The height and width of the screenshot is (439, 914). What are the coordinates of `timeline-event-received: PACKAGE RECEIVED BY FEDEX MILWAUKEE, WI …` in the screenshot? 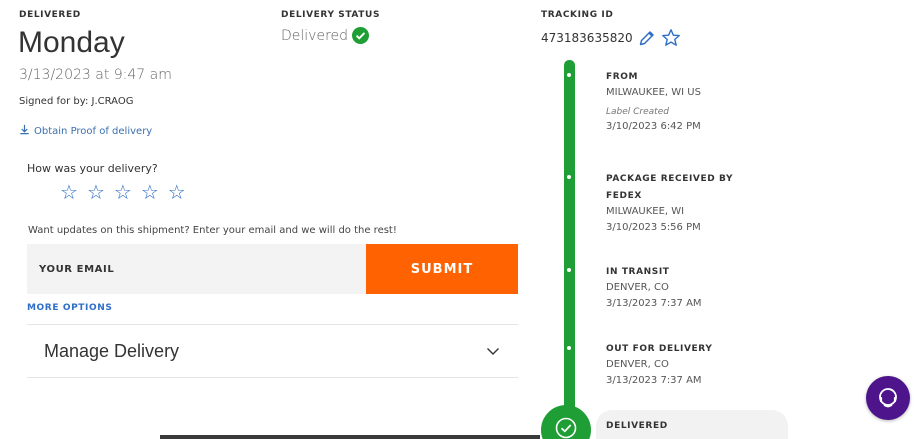 It's located at (696, 204).